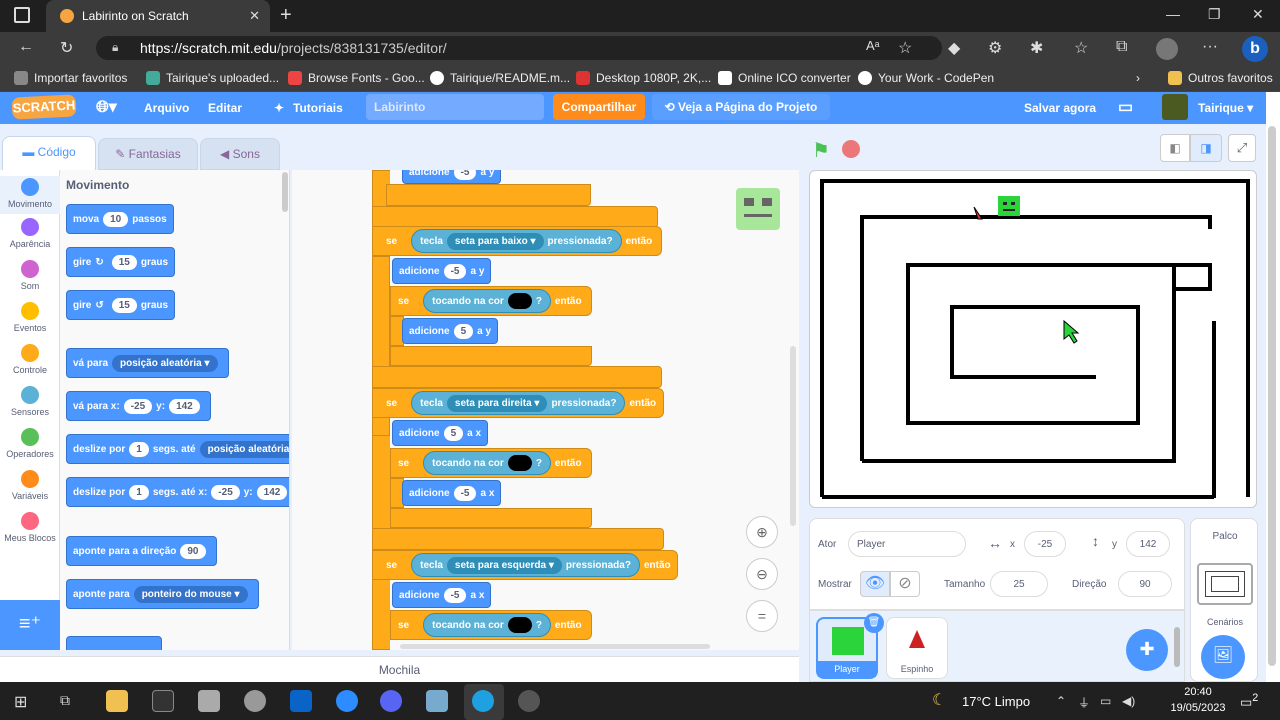  I want to click on globe-icon: 🌐︎▾, so click(106, 108).